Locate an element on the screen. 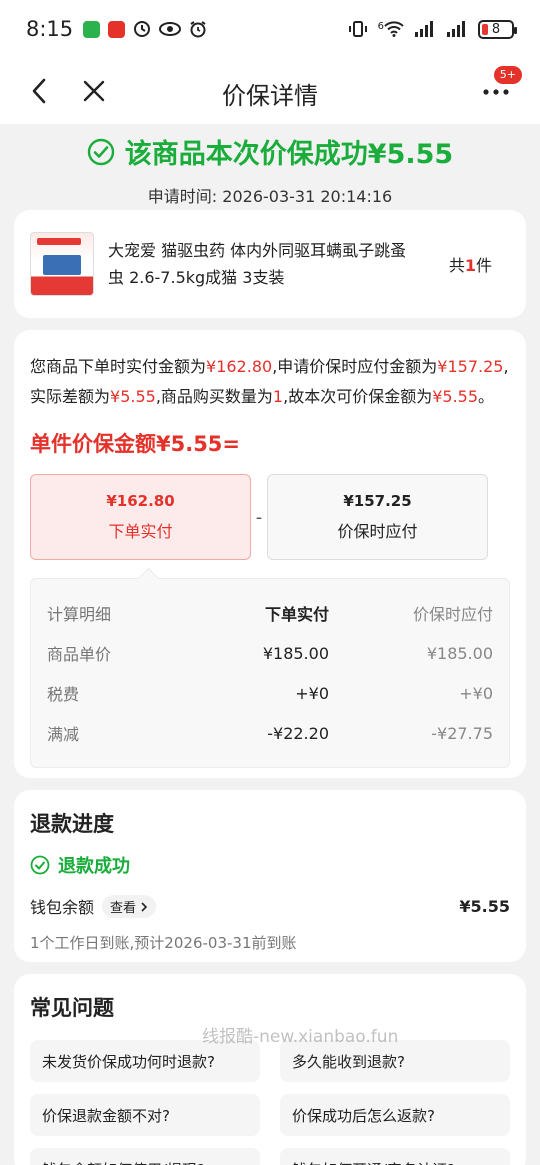 The height and width of the screenshot is (1165, 540). success-header: 该商品本次价保成功¥5.55 申请时间: 2026-03-31 20:14:16 is located at coordinates (270, 165).